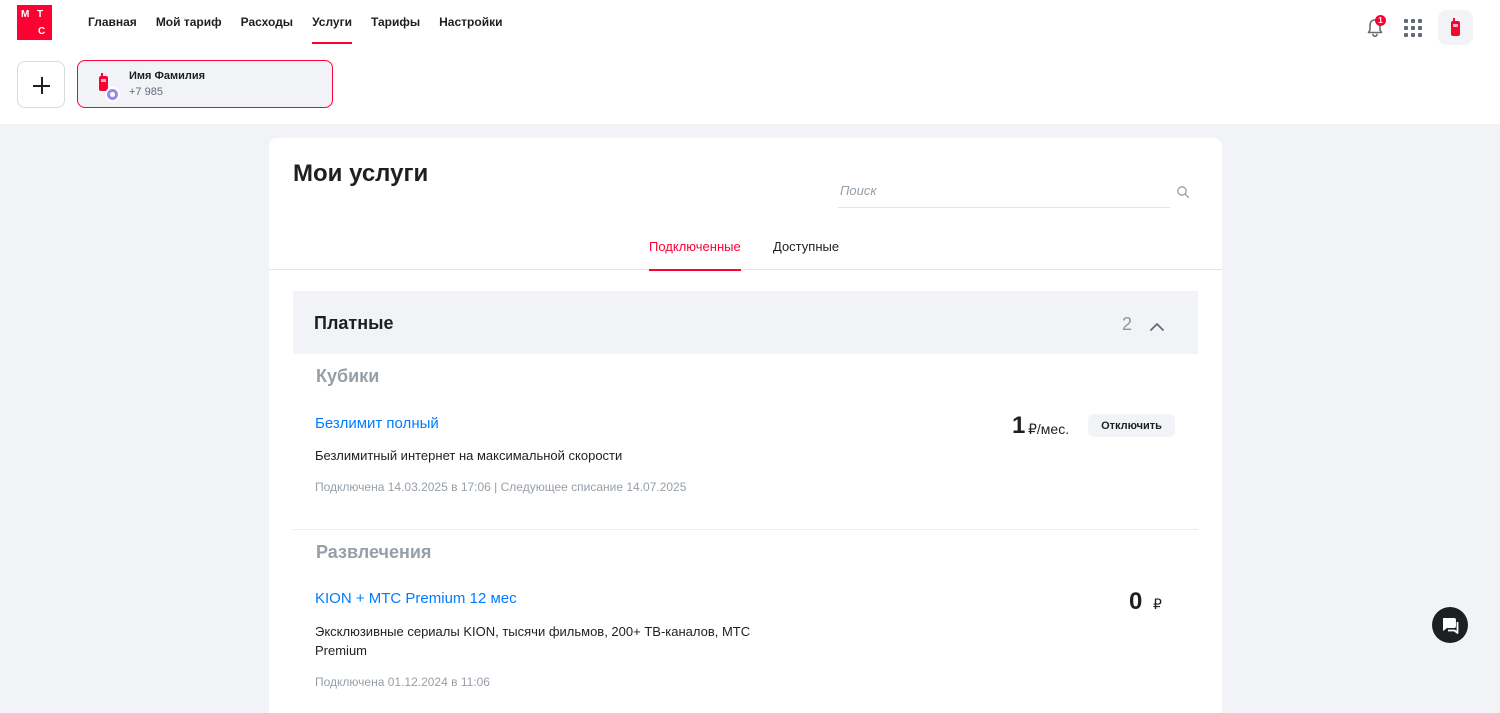  Describe the element at coordinates (332, 22) in the screenshot. I see `nav-item-services: Услуги` at that location.